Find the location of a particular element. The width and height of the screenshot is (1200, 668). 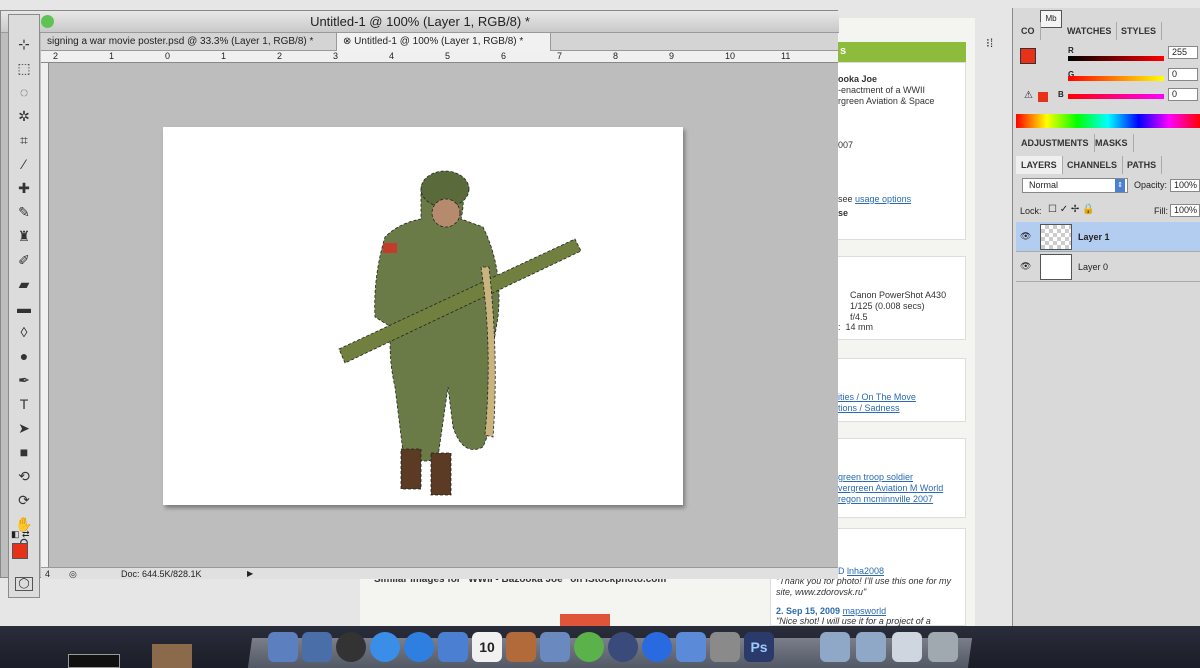

ical-icon: 10 is located at coordinates (487, 647).